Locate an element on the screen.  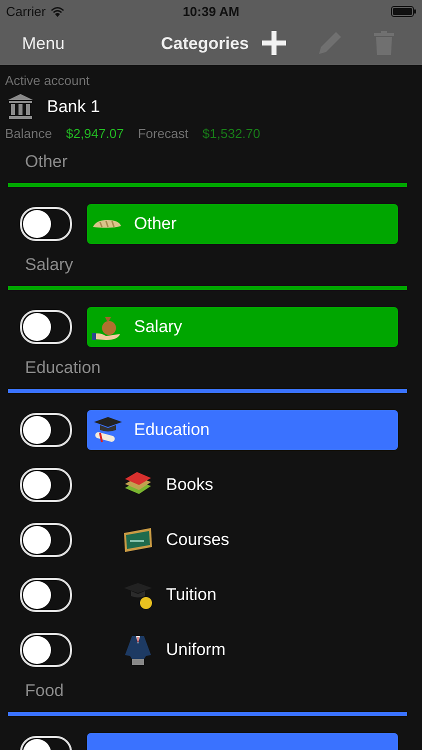
clock-label: 10:39 AM is located at coordinates (211, 11).